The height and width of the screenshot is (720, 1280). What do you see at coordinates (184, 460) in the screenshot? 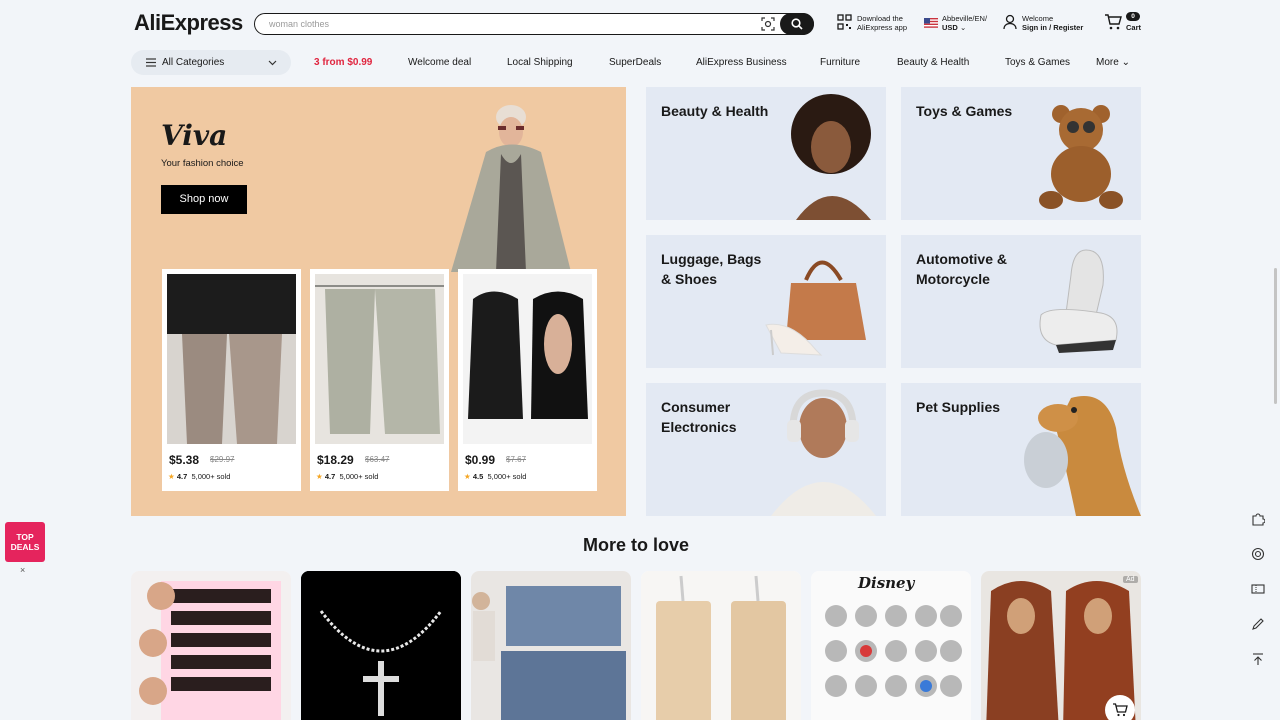
I see `product-price: $5.38` at bounding box center [184, 460].